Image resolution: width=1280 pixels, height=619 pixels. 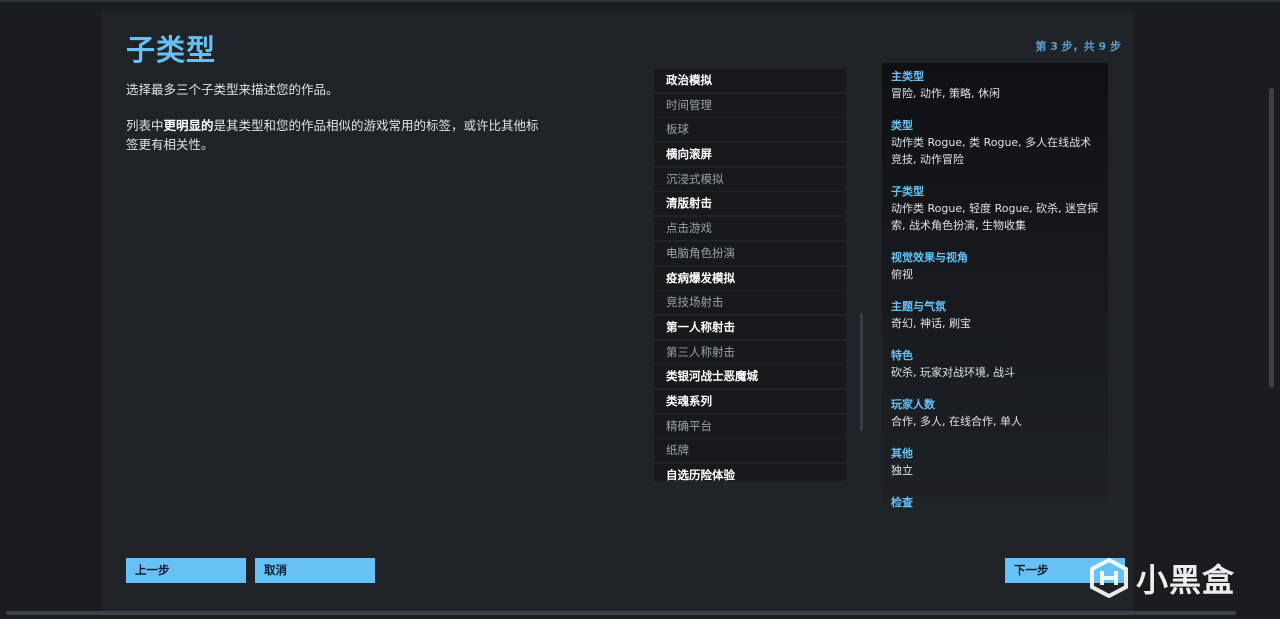 What do you see at coordinates (750, 130) in the screenshot?
I see `subgenre-option: 板球` at bounding box center [750, 130].